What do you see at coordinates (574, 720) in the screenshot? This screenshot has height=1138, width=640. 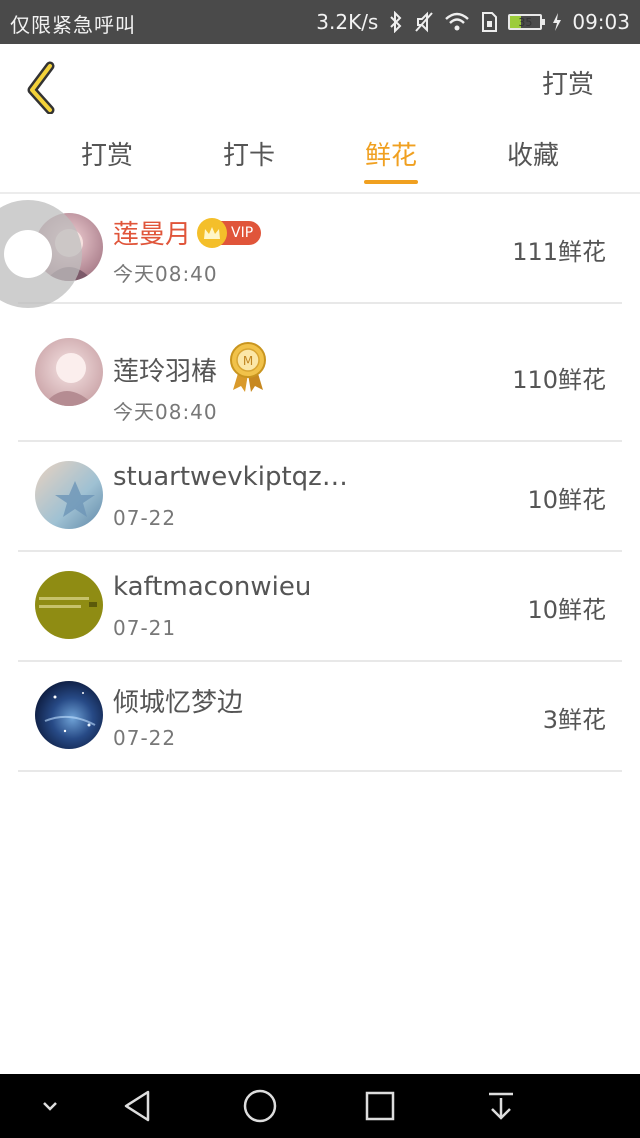 I see `flower-count: 3鲜花` at bounding box center [574, 720].